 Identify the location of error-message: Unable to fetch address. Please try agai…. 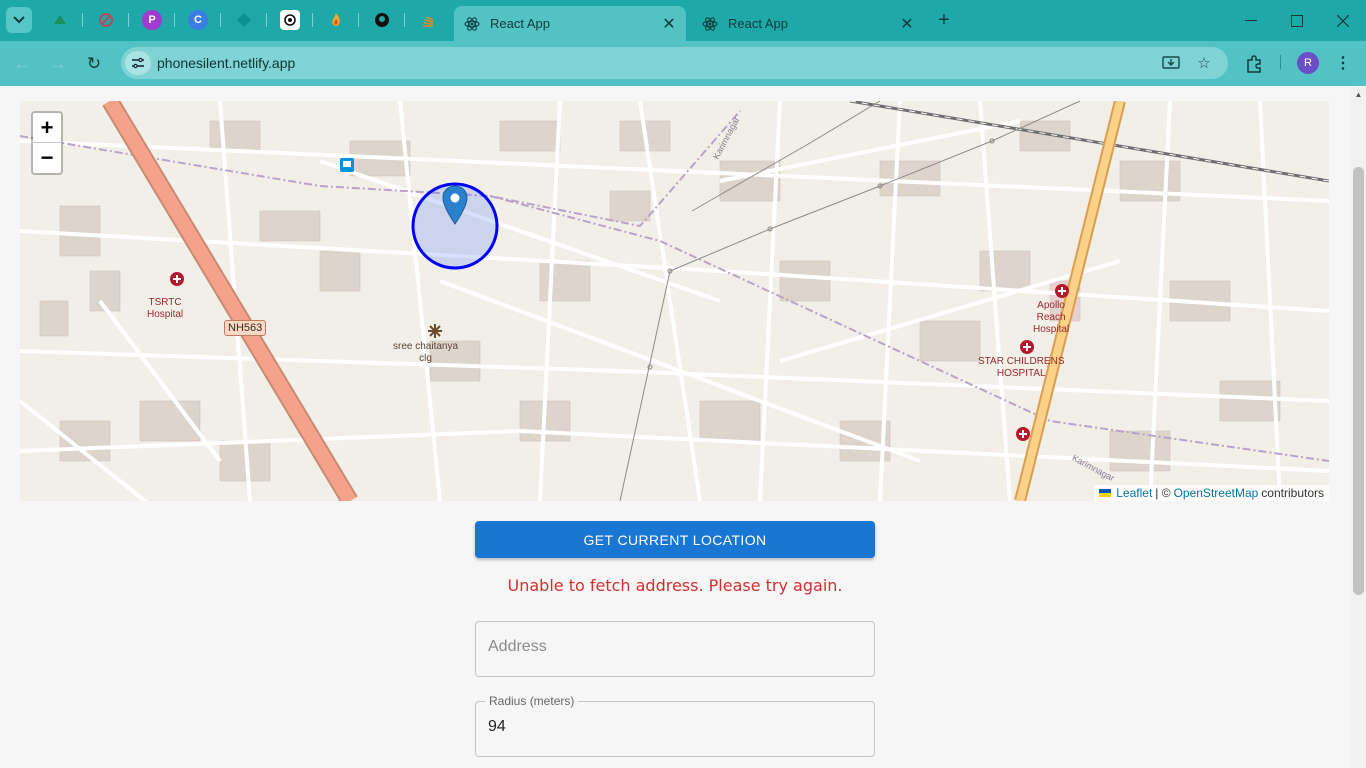
(675, 585).